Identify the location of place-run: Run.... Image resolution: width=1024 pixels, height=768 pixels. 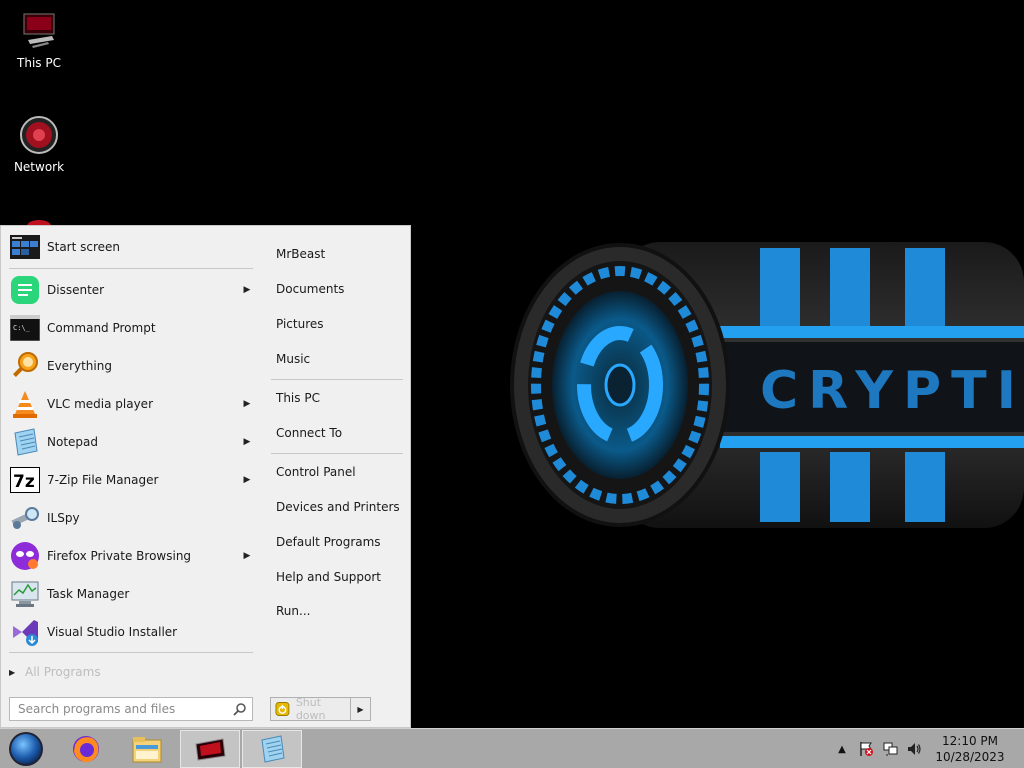
(337, 611).